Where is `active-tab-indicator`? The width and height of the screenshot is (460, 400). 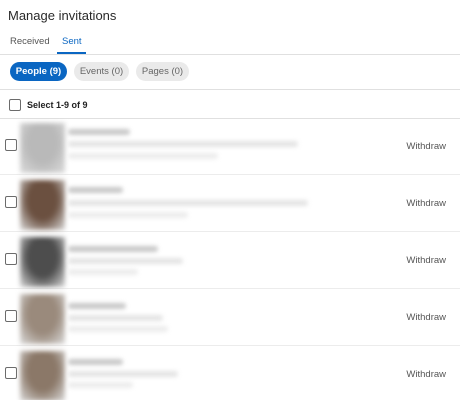 active-tab-indicator is located at coordinates (71, 53).